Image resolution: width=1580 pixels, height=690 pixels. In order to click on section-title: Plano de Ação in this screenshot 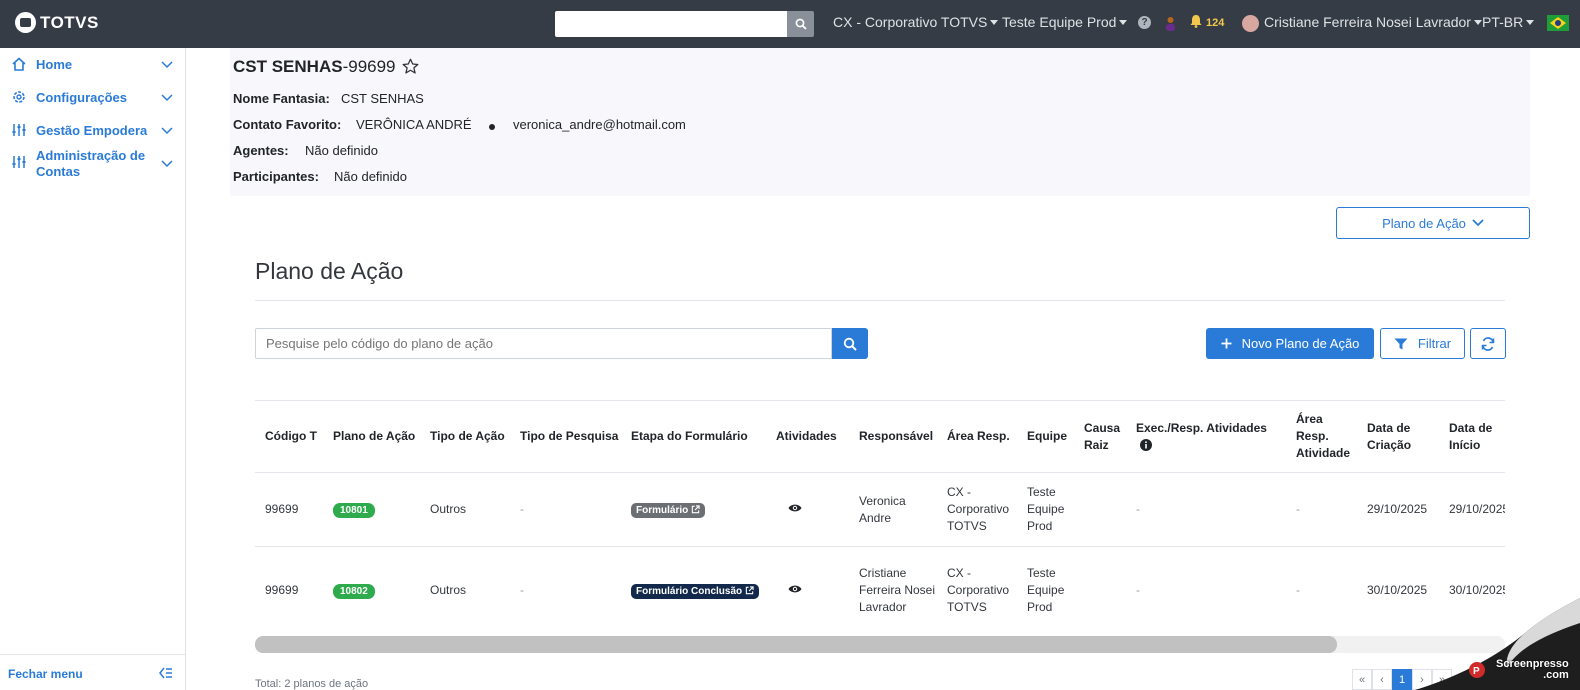, I will do `click(329, 271)`.